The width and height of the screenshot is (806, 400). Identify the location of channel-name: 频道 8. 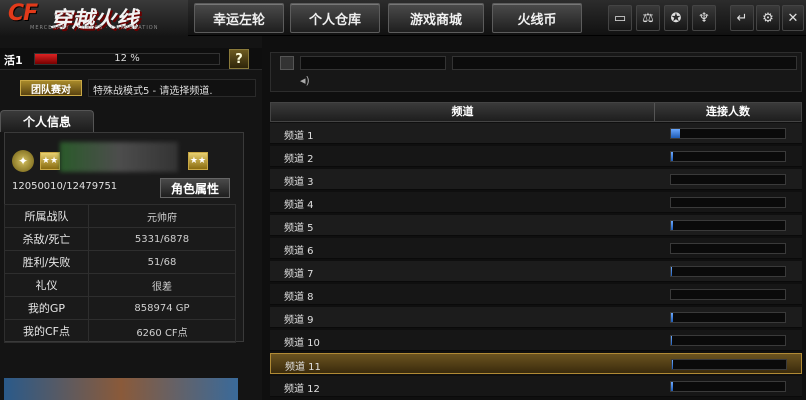
(299, 297).